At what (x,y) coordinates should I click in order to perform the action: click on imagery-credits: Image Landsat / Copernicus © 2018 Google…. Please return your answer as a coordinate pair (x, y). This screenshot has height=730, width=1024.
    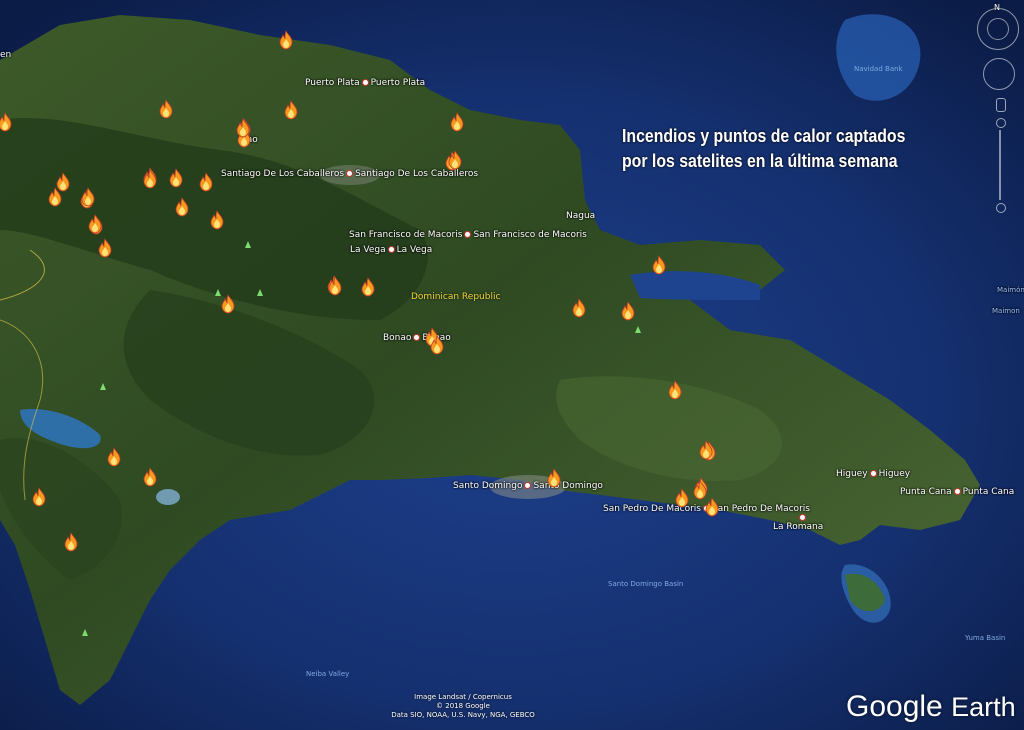
    Looking at the image, I should click on (463, 706).